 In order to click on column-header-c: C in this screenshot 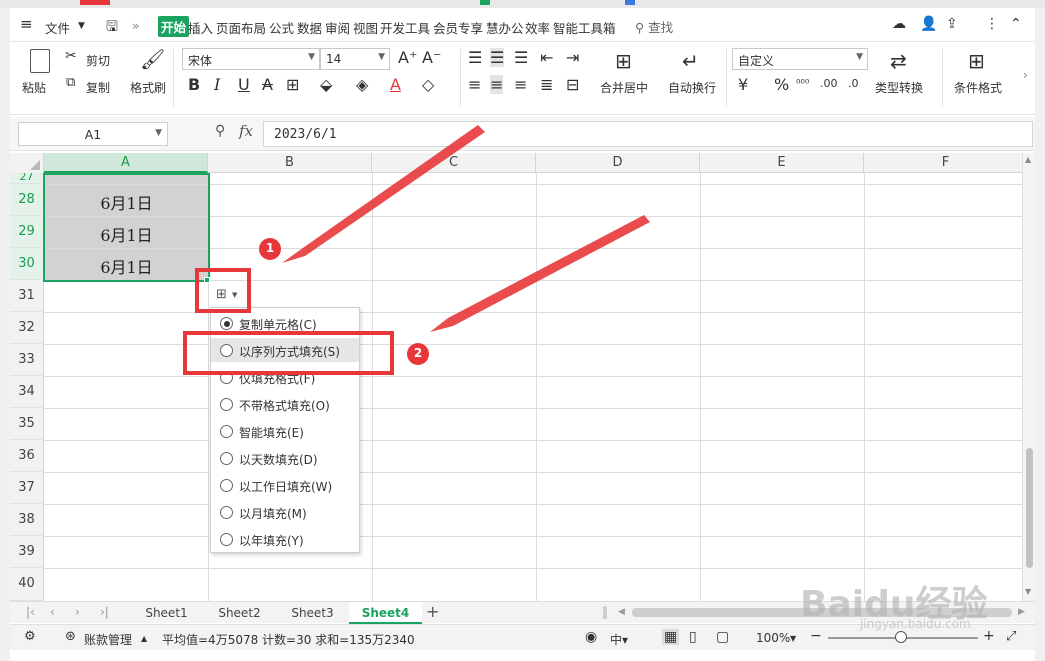, I will do `click(454, 163)`.